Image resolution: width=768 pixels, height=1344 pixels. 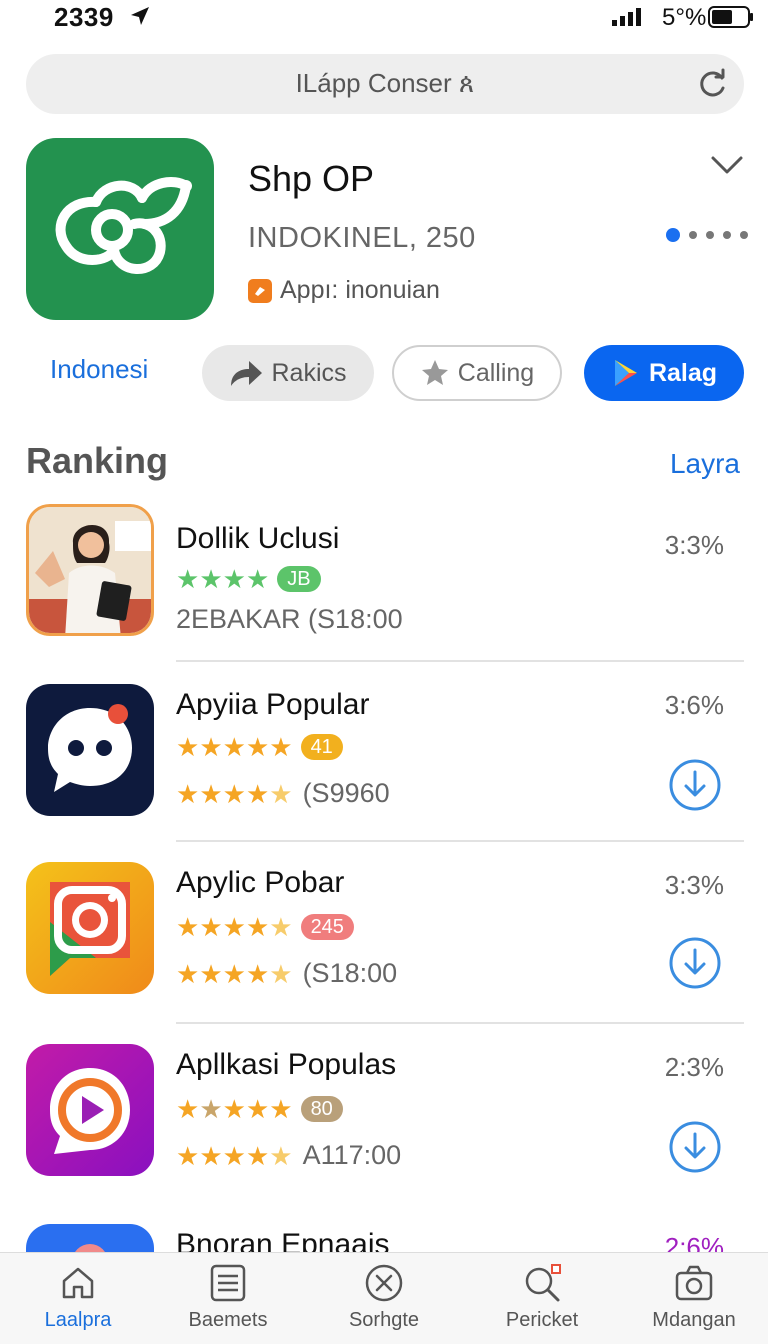 I want to click on tab-list: Baemets, so click(x=228, y=1297).